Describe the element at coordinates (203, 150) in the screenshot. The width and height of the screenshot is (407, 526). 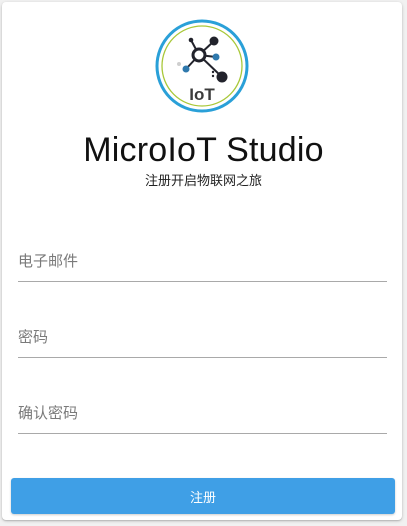
I see `app-title: MicroIoT Studio` at that location.